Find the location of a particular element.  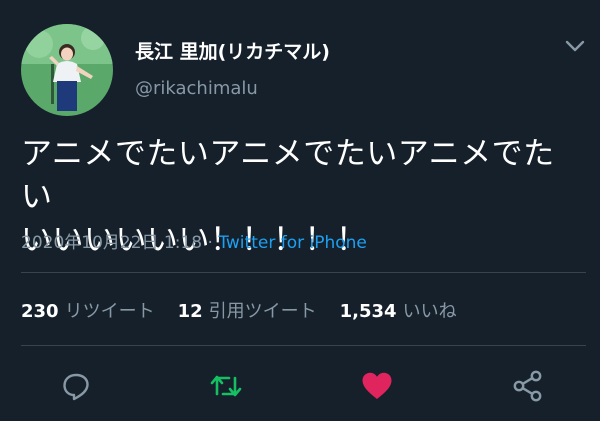

retweet-icon is located at coordinates (226, 386).